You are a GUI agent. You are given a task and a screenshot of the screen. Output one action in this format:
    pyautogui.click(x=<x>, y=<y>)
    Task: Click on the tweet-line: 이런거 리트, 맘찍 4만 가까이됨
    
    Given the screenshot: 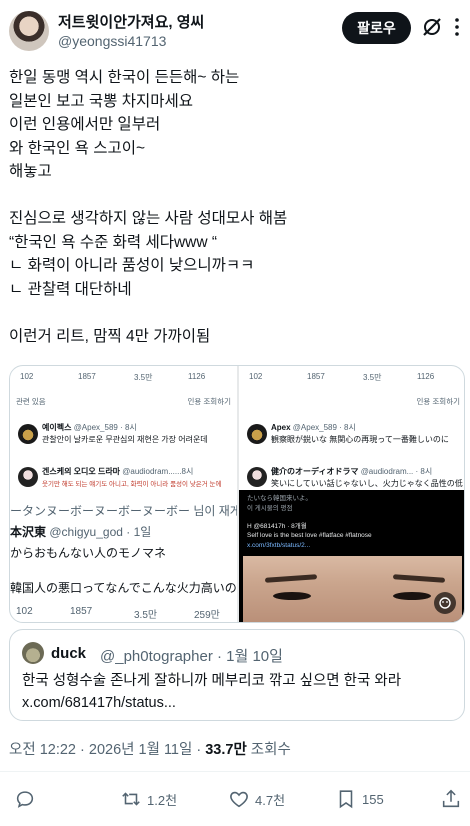 What is the action you would take?
    pyautogui.click(x=110, y=336)
    